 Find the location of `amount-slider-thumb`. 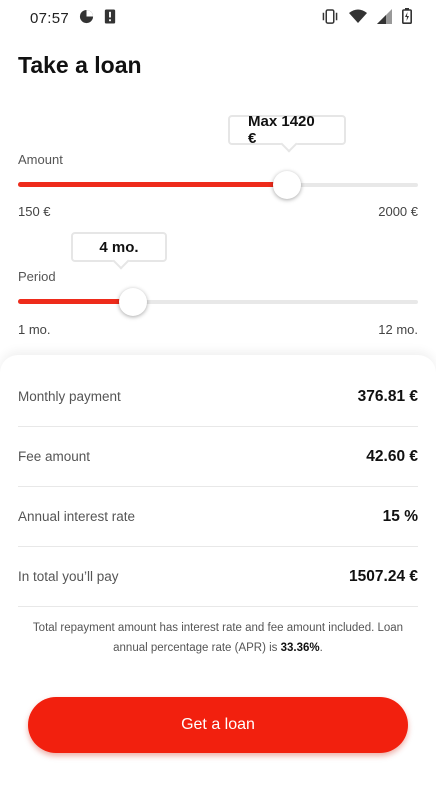

amount-slider-thumb is located at coordinates (287, 185).